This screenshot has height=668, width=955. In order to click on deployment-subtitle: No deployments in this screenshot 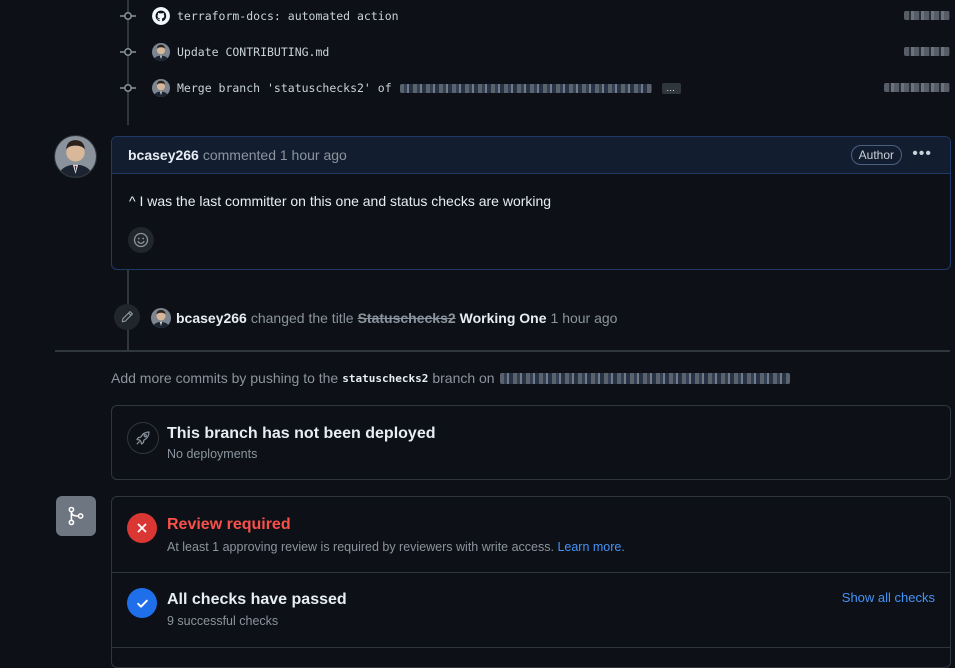, I will do `click(212, 454)`.